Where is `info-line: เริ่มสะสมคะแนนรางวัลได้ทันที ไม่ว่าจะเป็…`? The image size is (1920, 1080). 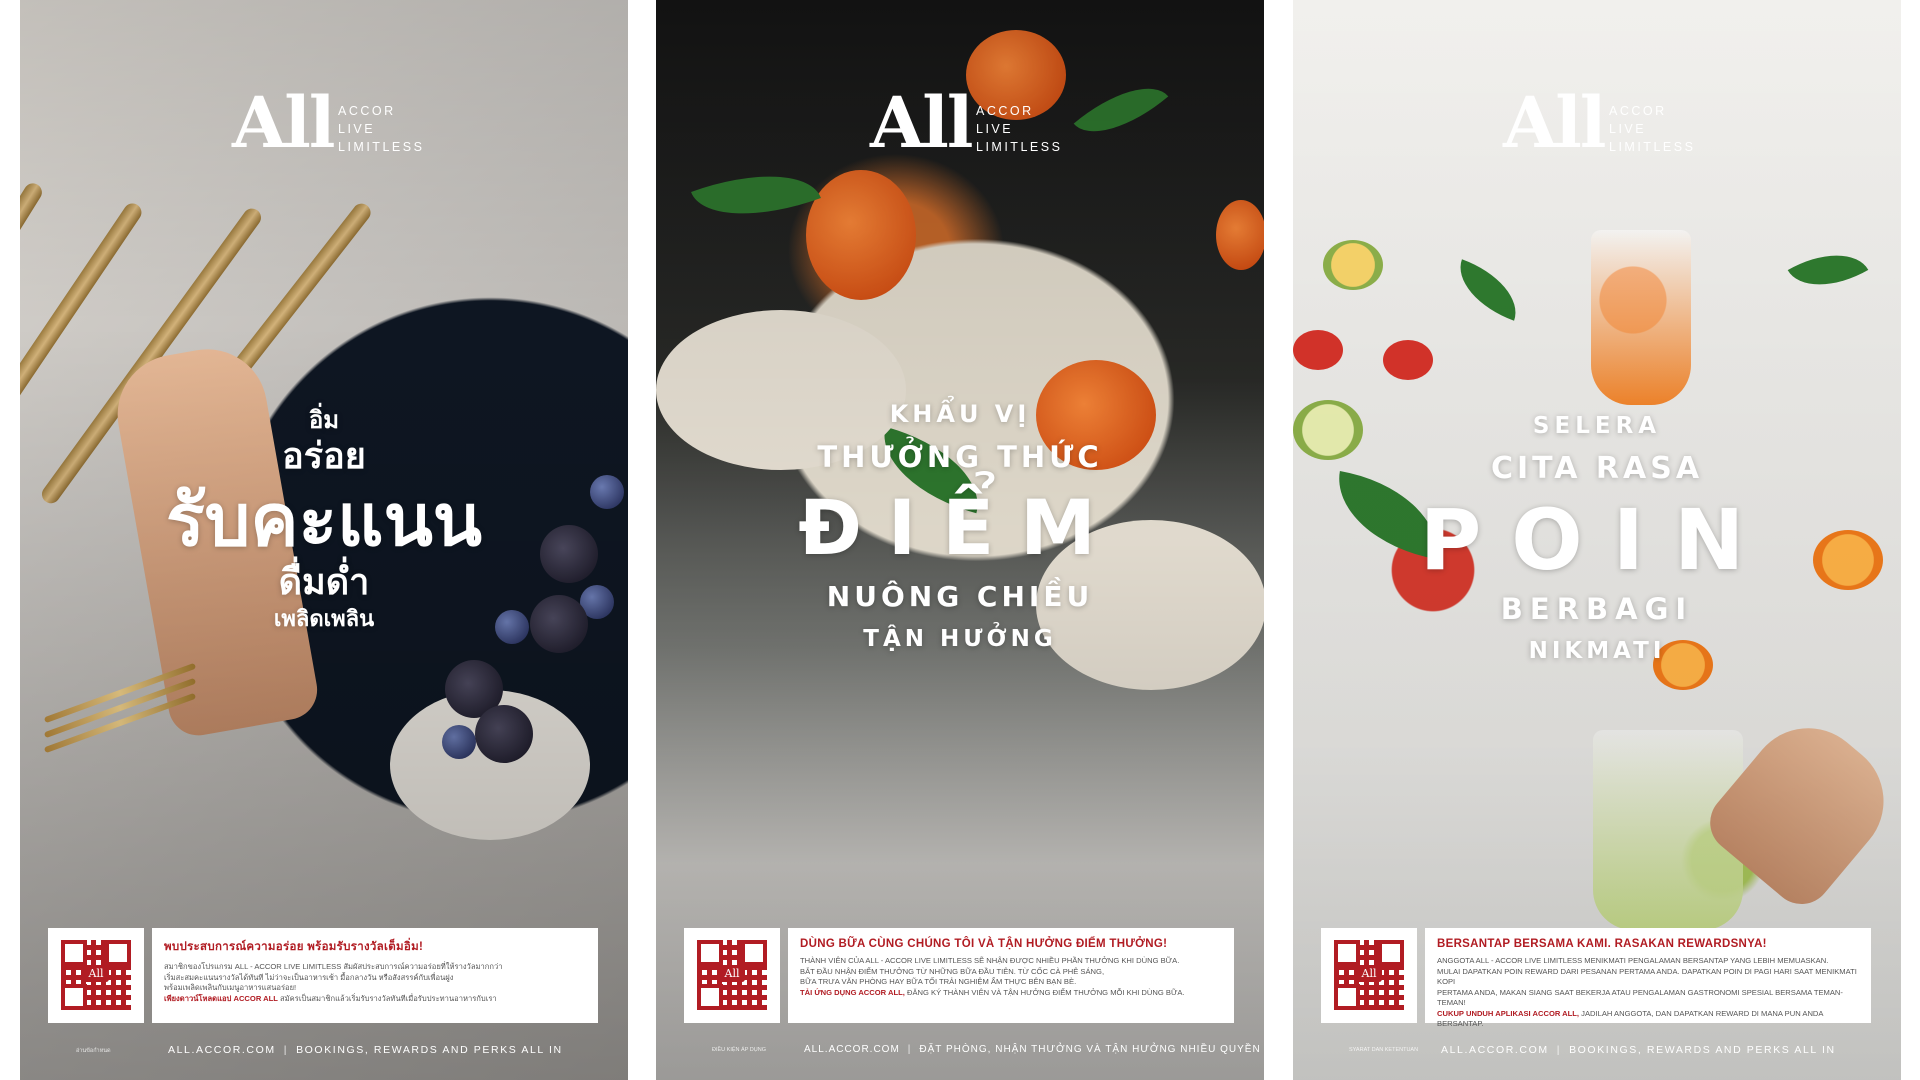
info-line: เริ่มสะสมคะแนนรางวัลได้ทันที ไม่ว่าจะเป็… is located at coordinates (309, 977).